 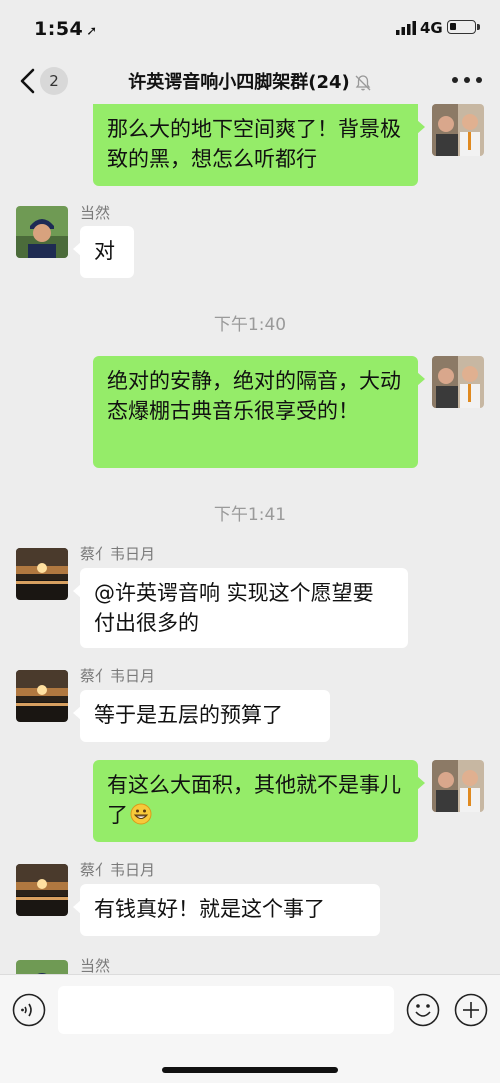 I want to click on message-bubble-sent: 有这么大面积，其他就不是事儿了, so click(x=259, y=801).